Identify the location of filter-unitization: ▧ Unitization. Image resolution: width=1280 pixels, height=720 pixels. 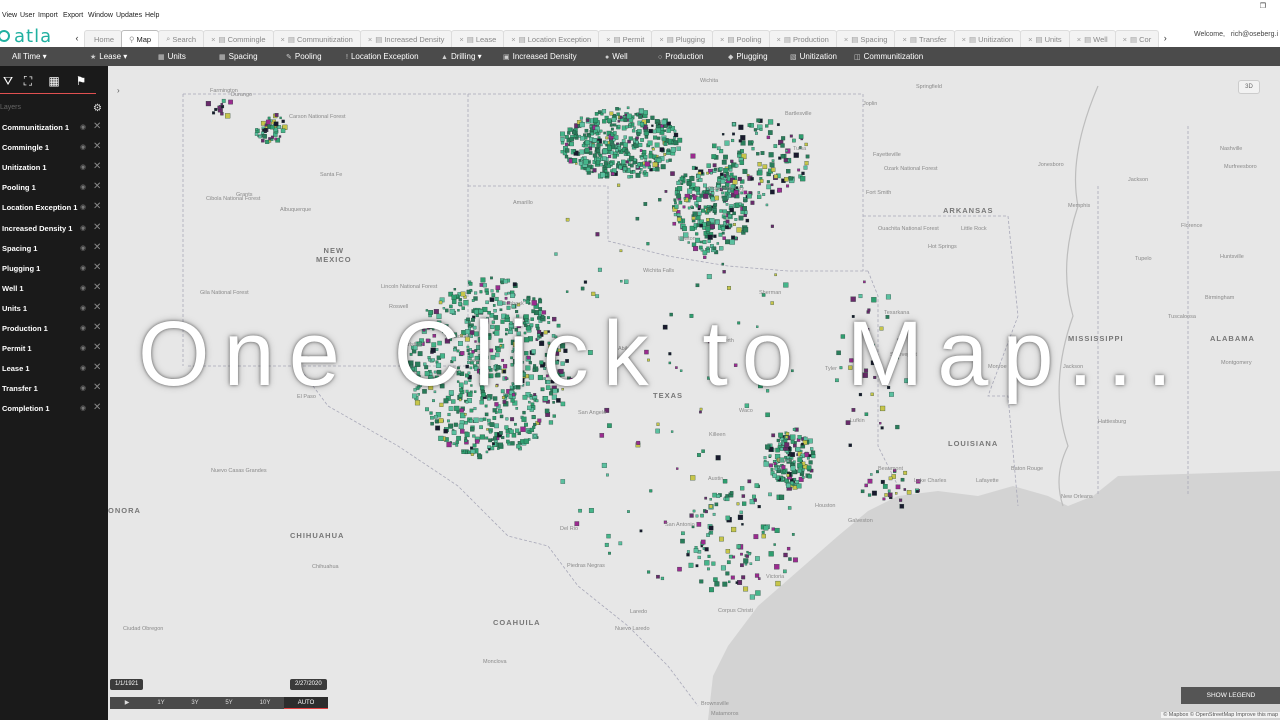
(813, 56).